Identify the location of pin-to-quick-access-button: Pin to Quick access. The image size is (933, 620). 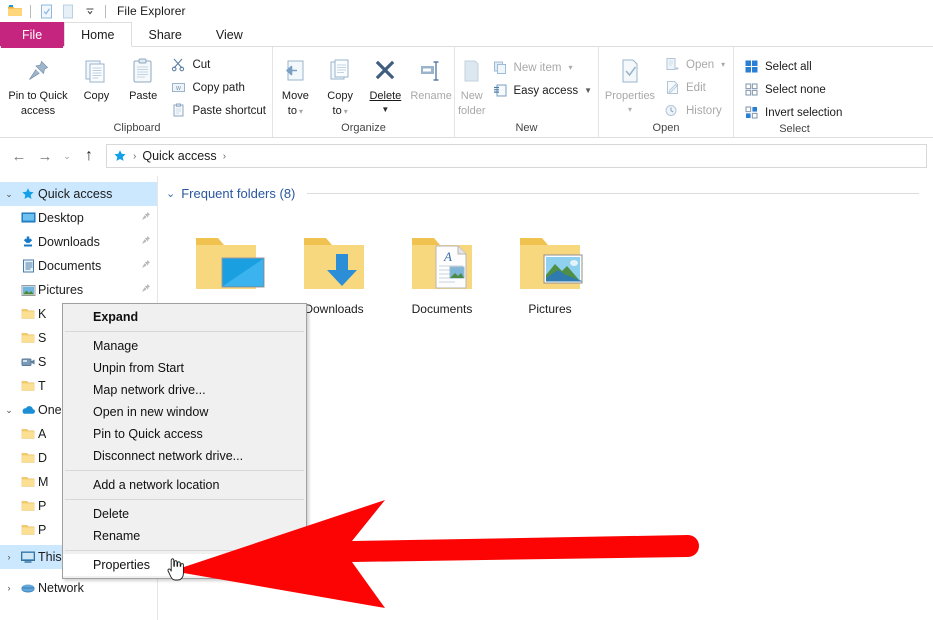
(38, 84).